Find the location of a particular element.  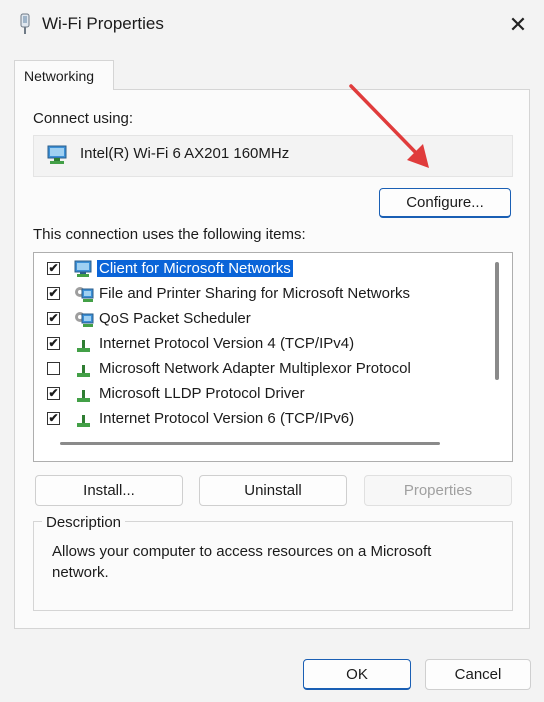

adapter-name: Intel(R) Wi-Fi 6 AX201 160MHz is located at coordinates (185, 153).